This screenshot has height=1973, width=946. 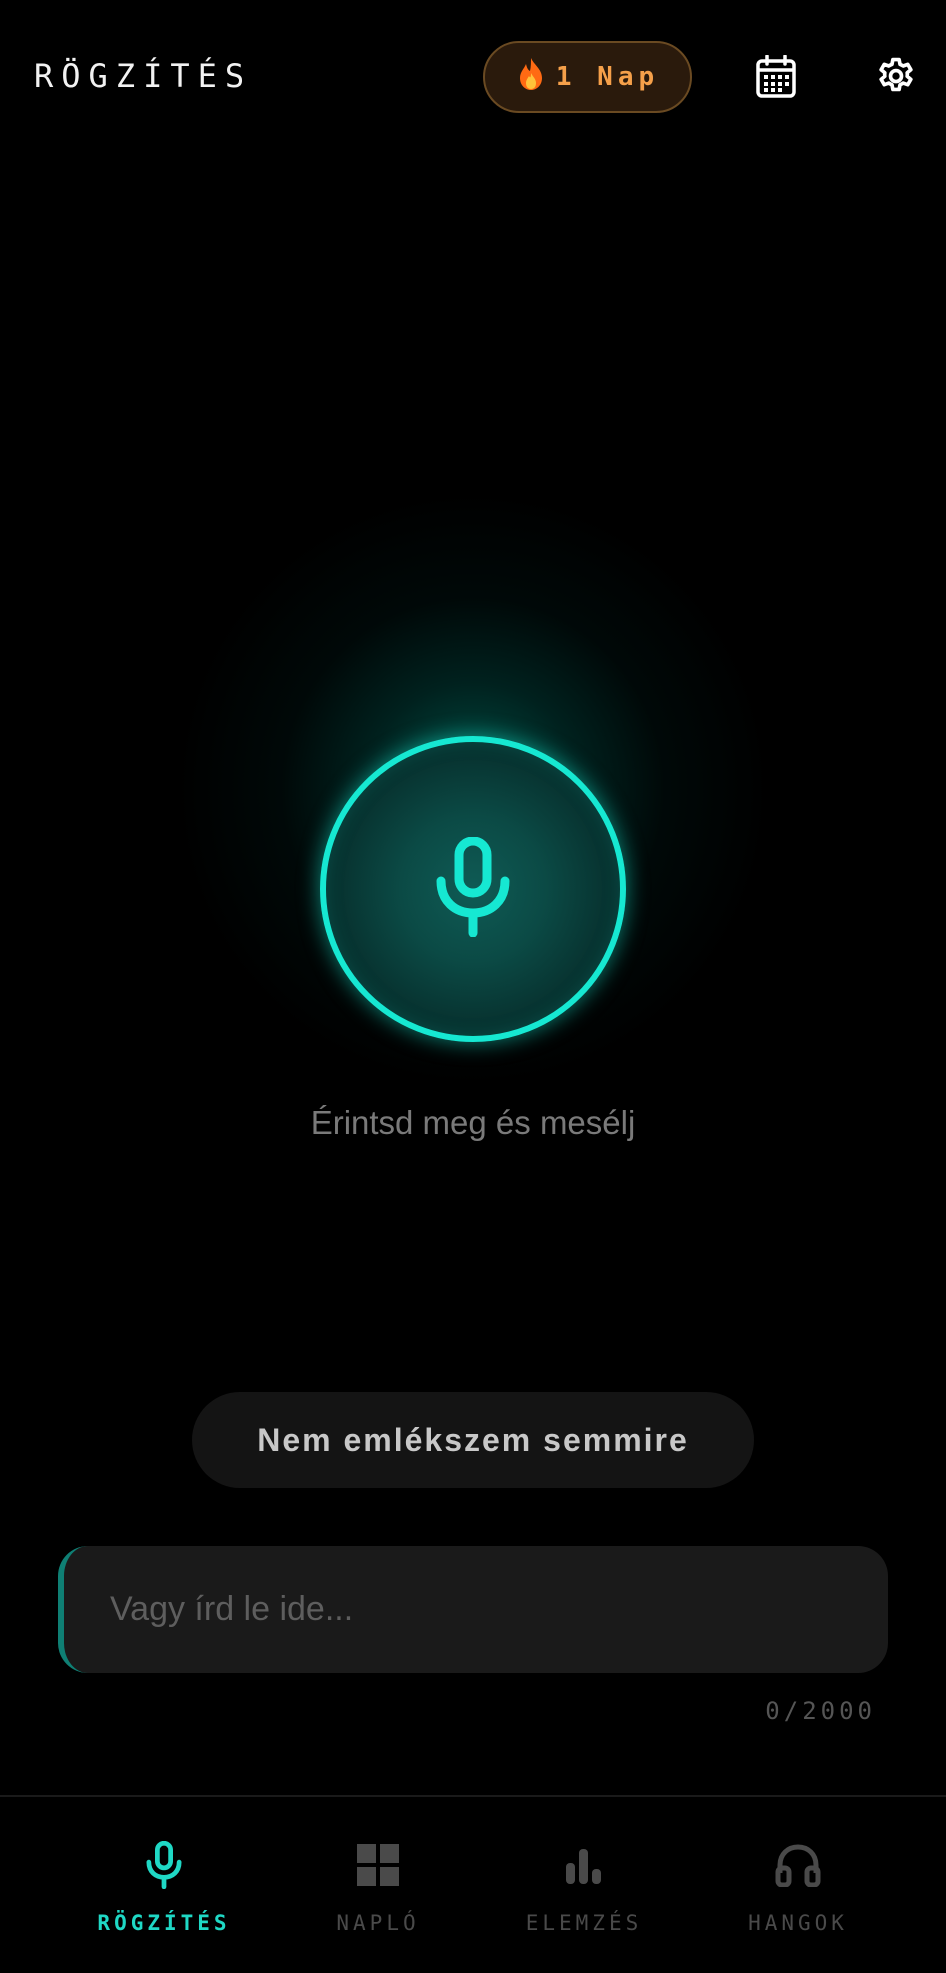 I want to click on nav-item-record: RÖGZÍTÉS, so click(x=164, y=1885).